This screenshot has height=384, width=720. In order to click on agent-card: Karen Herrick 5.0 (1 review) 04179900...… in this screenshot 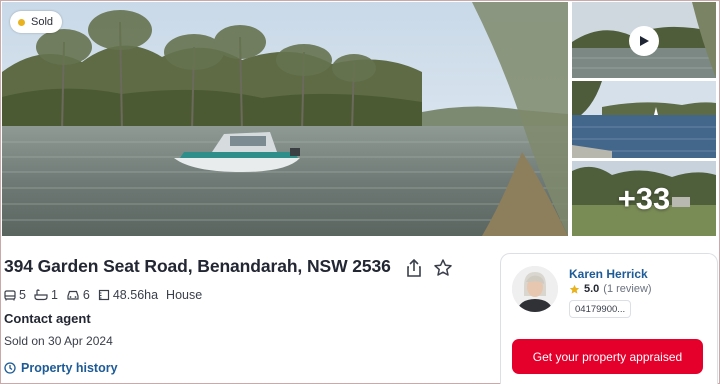, I will do `click(609, 318)`.